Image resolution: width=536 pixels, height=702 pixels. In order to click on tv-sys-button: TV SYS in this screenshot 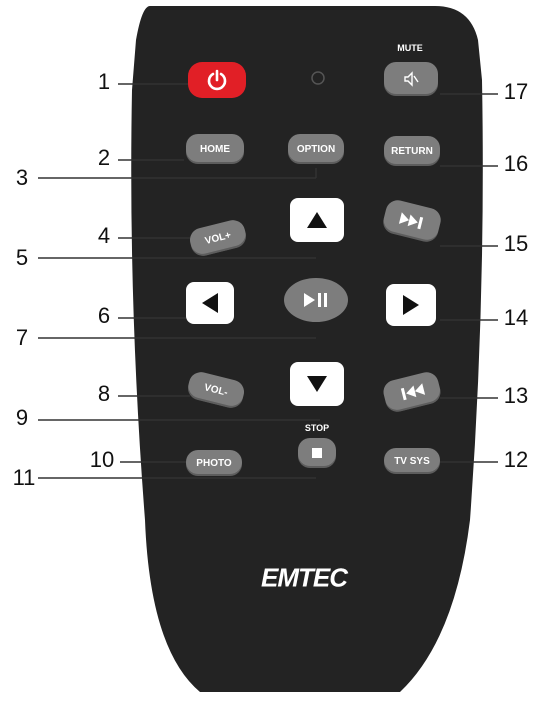, I will do `click(412, 461)`.